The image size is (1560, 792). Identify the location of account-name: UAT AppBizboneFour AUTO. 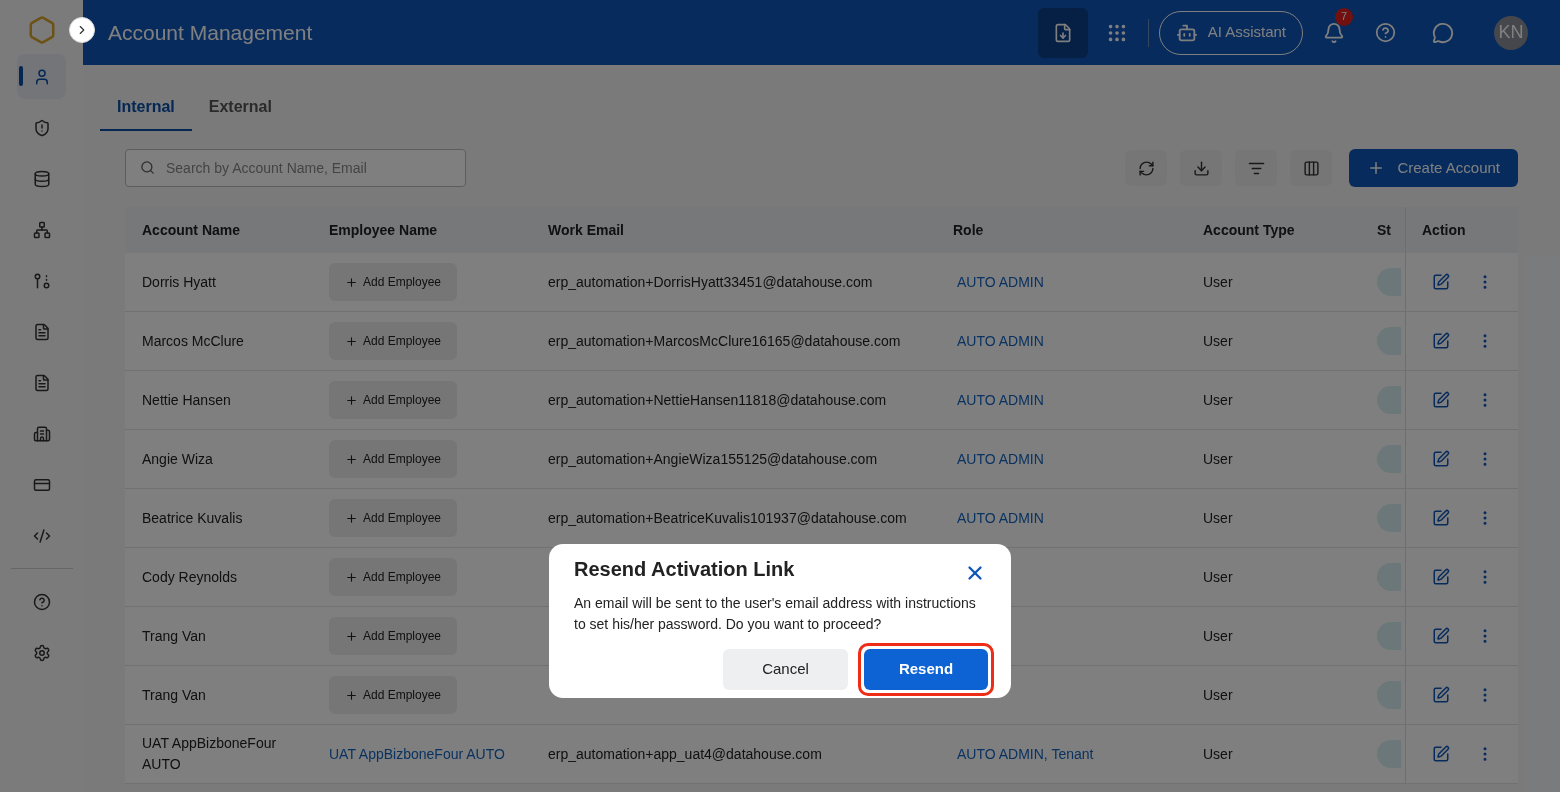
(209, 753).